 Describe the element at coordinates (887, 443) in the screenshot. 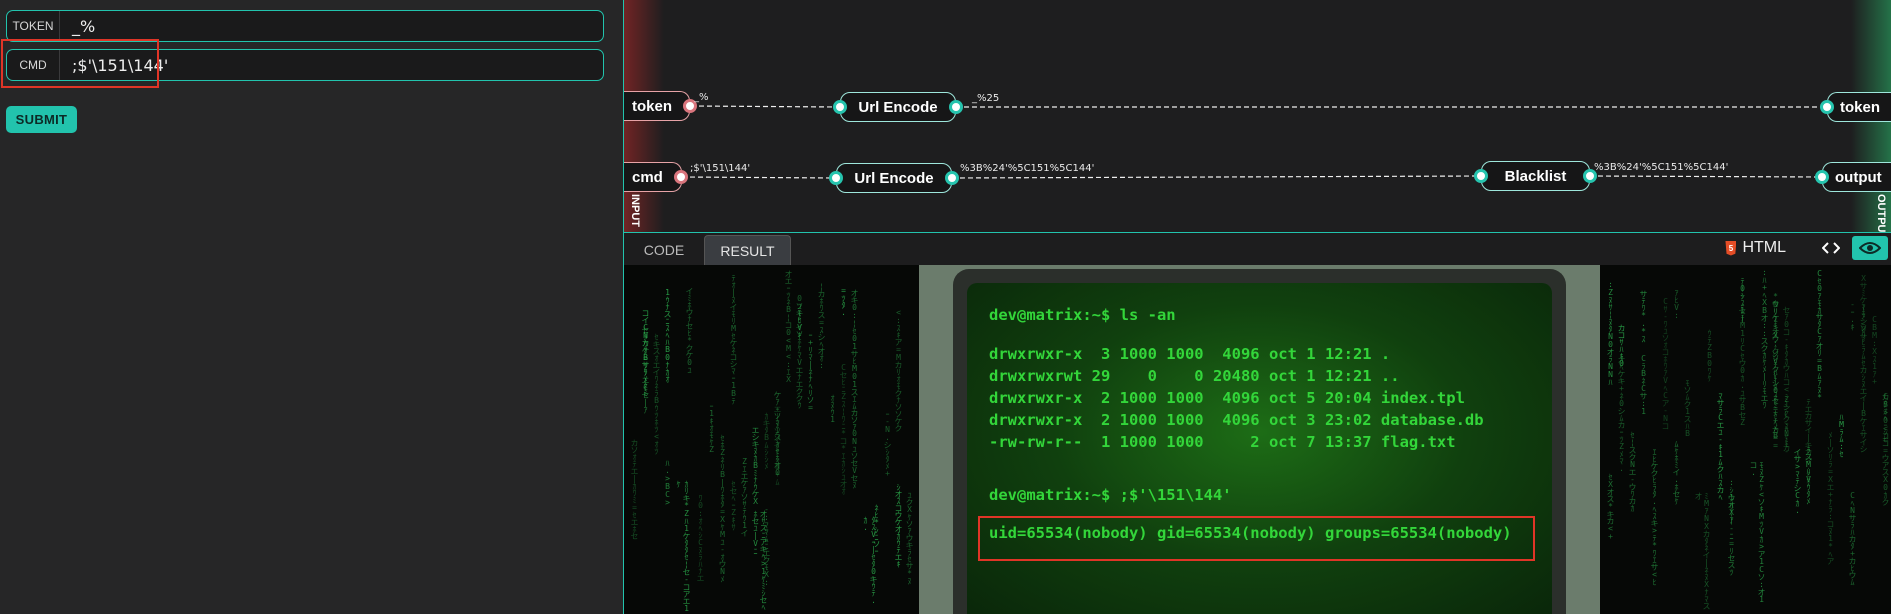

I see `matrix-glyph-column: ｰ-N.シｼﾀﾒ+` at that location.